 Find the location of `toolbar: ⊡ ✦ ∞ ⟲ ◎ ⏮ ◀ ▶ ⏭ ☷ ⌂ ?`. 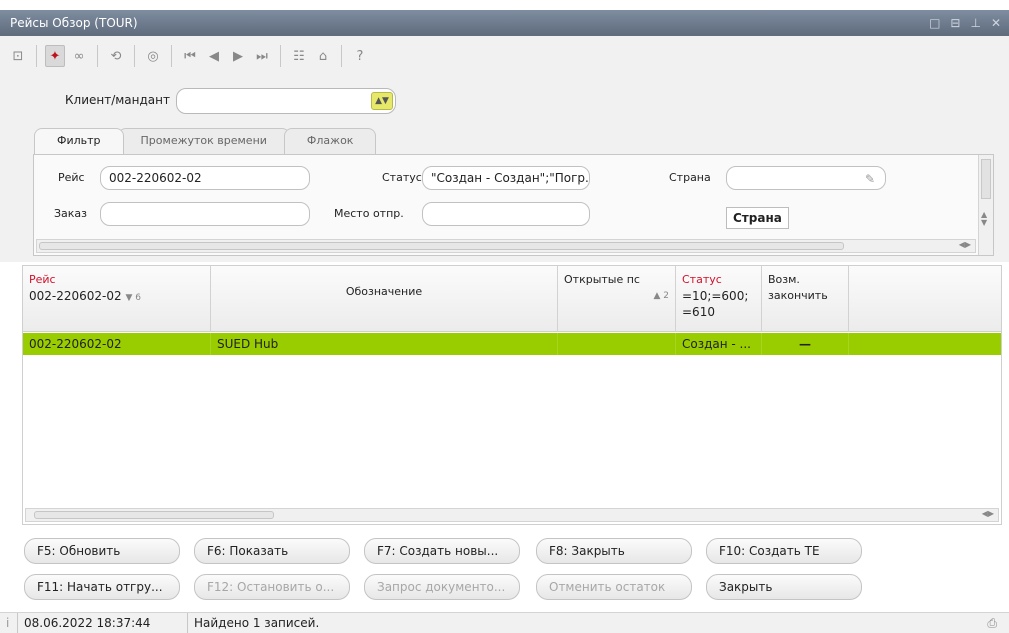

toolbar: ⊡ ✦ ∞ ⟲ ◎ ⏮ ◀ ▶ ⏭ ☷ ⌂ ? is located at coordinates (504, 56).